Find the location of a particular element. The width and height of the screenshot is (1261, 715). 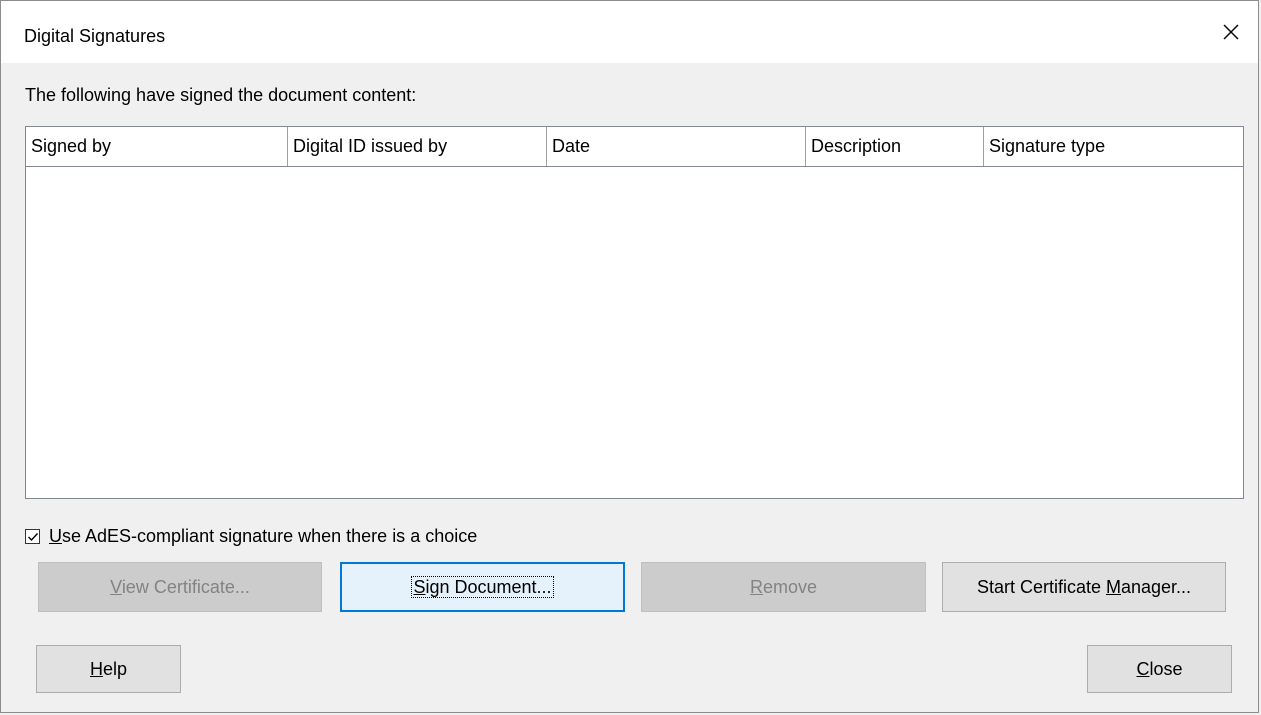

help-button: Help is located at coordinates (108, 669).